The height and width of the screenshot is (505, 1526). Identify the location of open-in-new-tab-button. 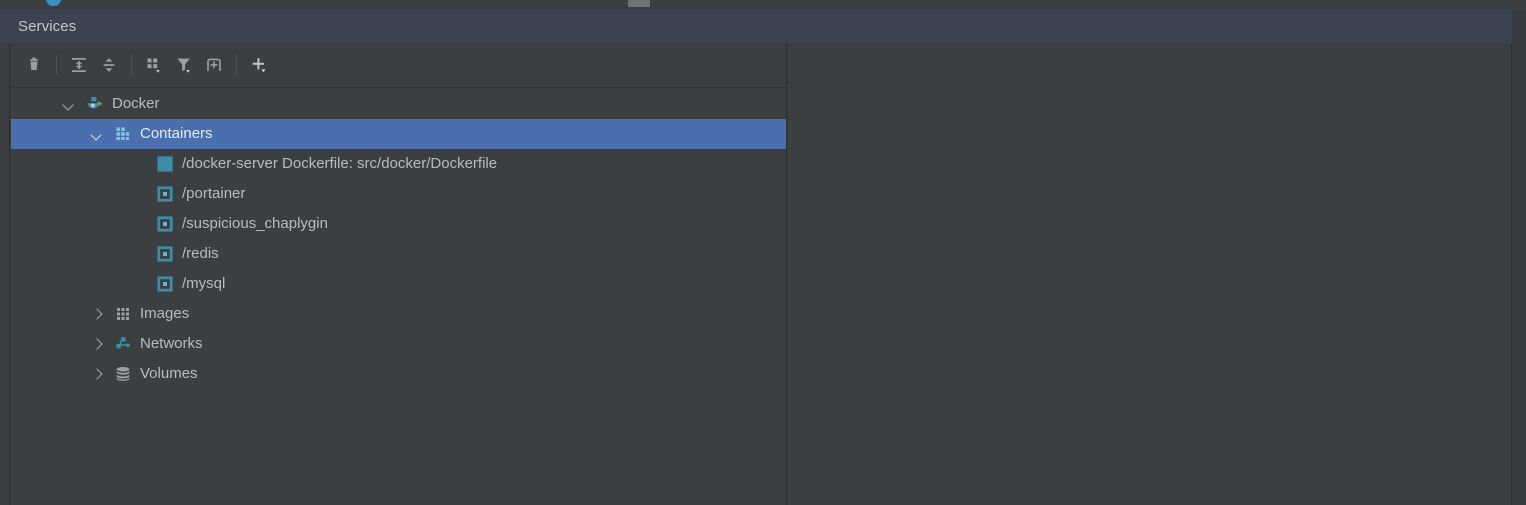
(214, 65).